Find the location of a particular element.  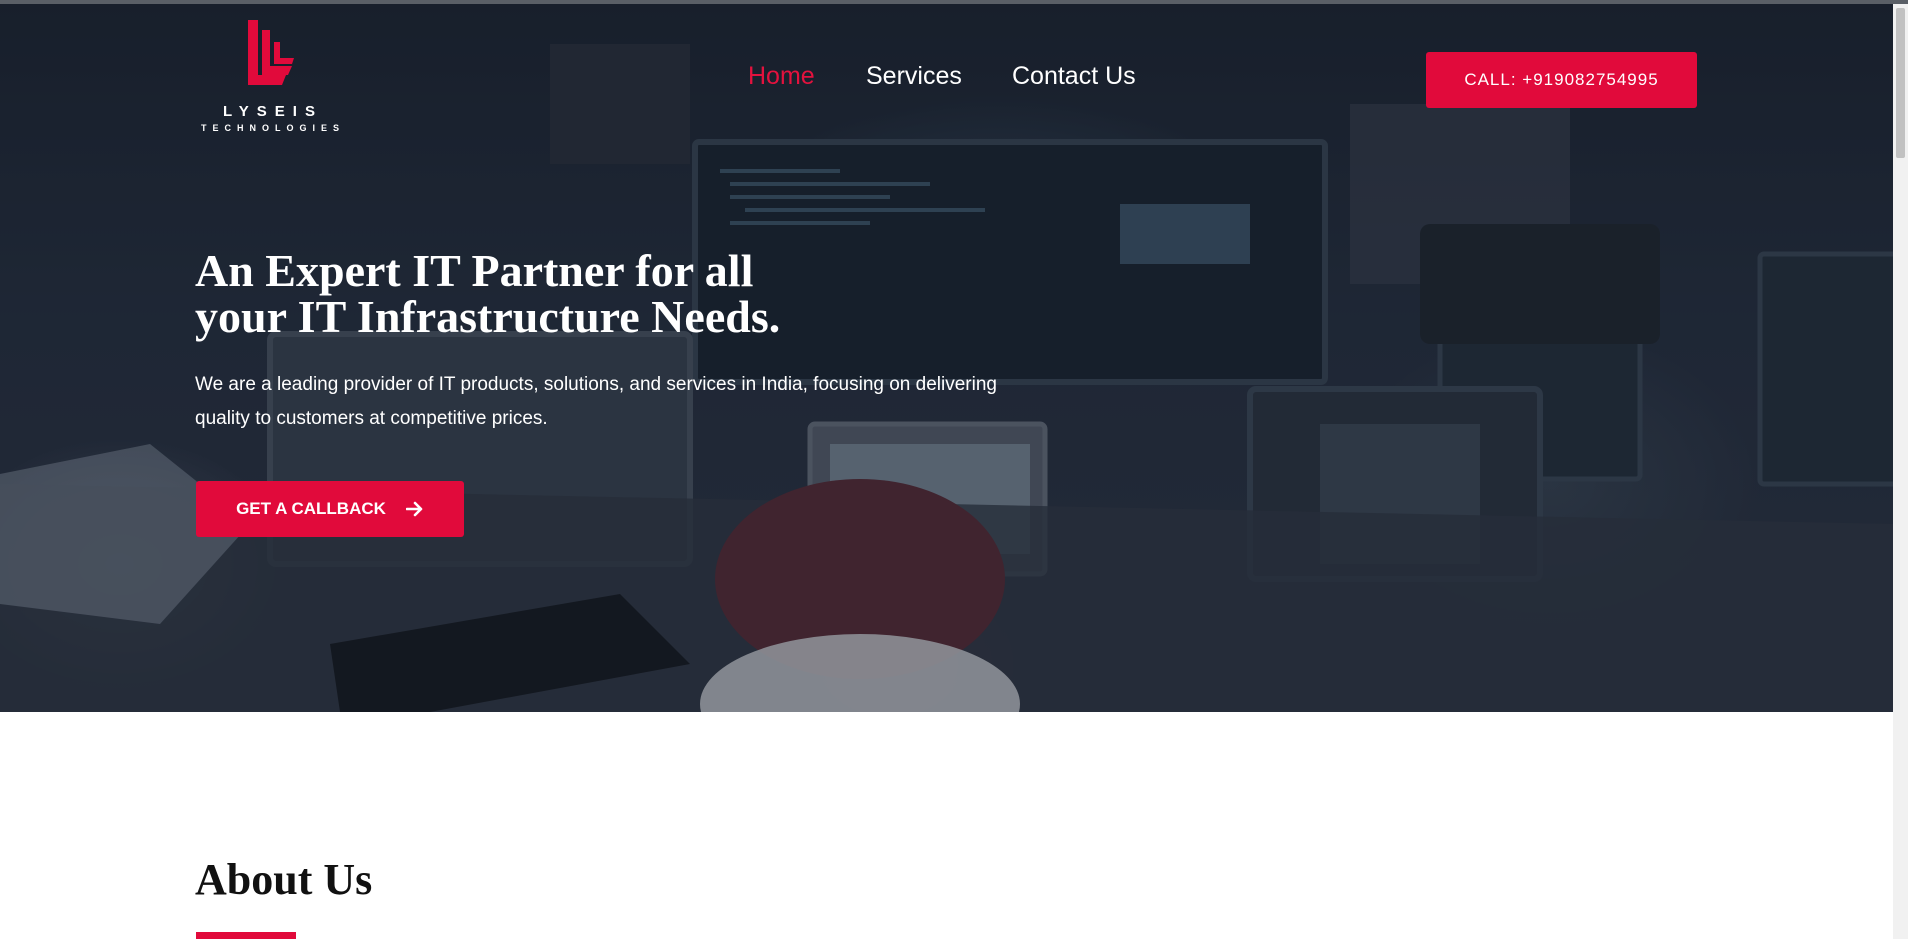

lyseis-logo-mark-icon is located at coordinates (271, 52).